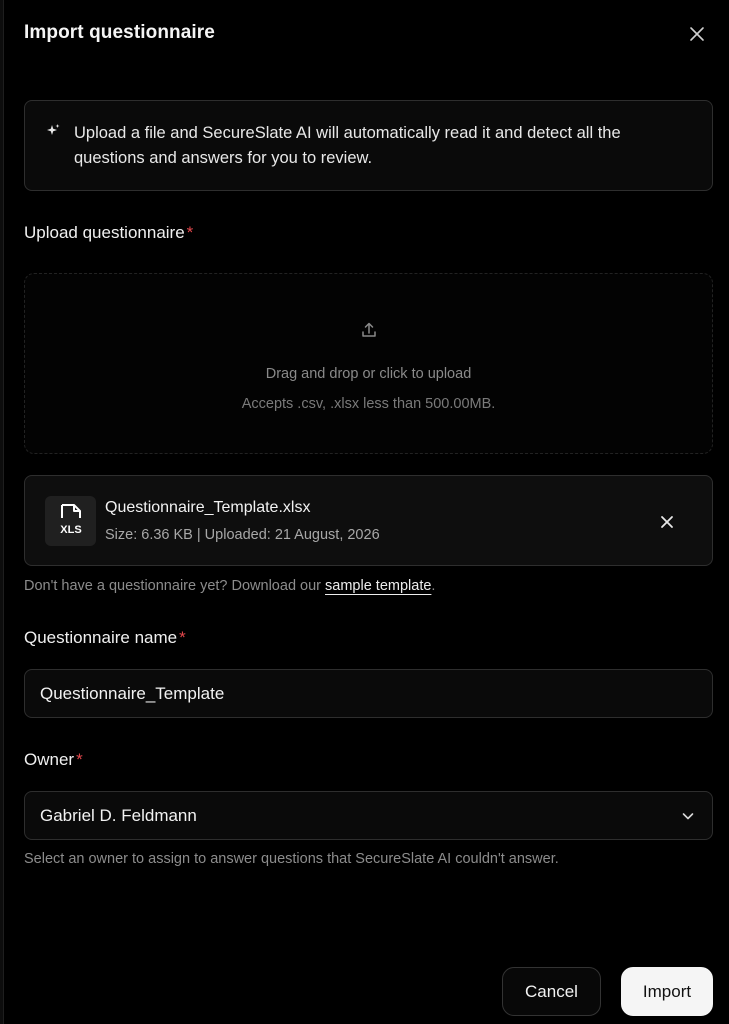 This screenshot has height=1024, width=729. Describe the element at coordinates (688, 816) in the screenshot. I see `chevron-down-icon` at that location.